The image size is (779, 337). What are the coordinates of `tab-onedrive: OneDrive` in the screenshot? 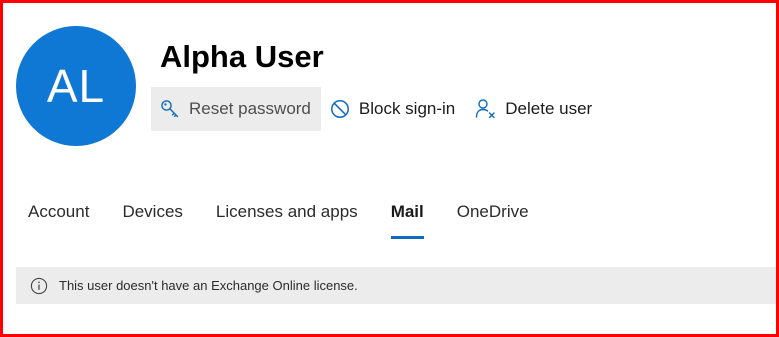 It's located at (493, 219).